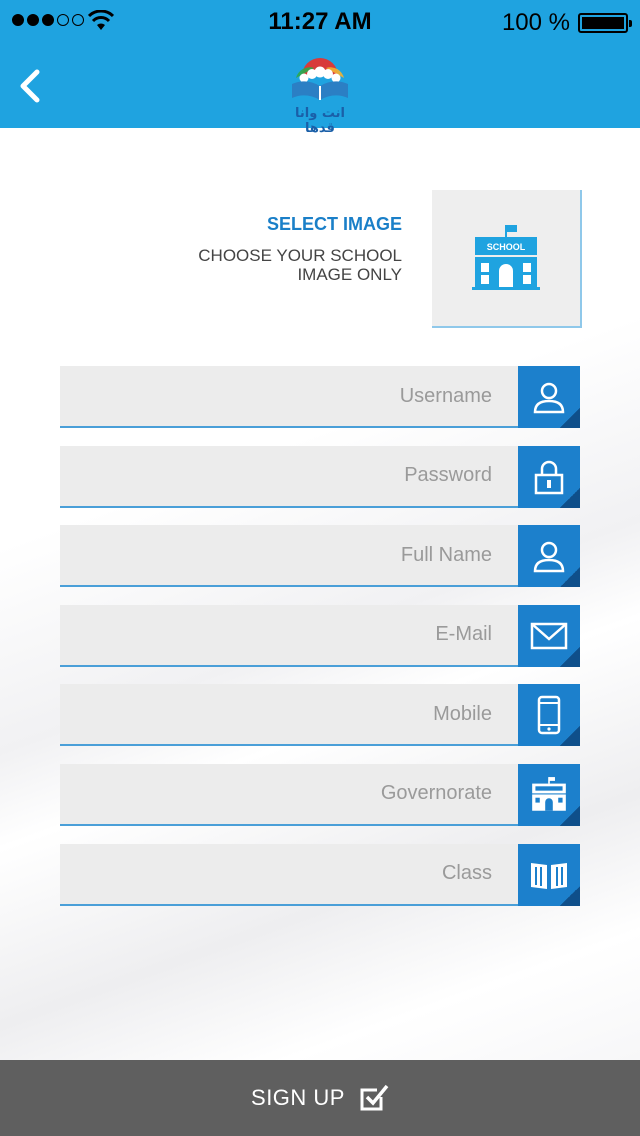 The width and height of the screenshot is (640, 1136). I want to click on password-icon-box, so click(549, 476).